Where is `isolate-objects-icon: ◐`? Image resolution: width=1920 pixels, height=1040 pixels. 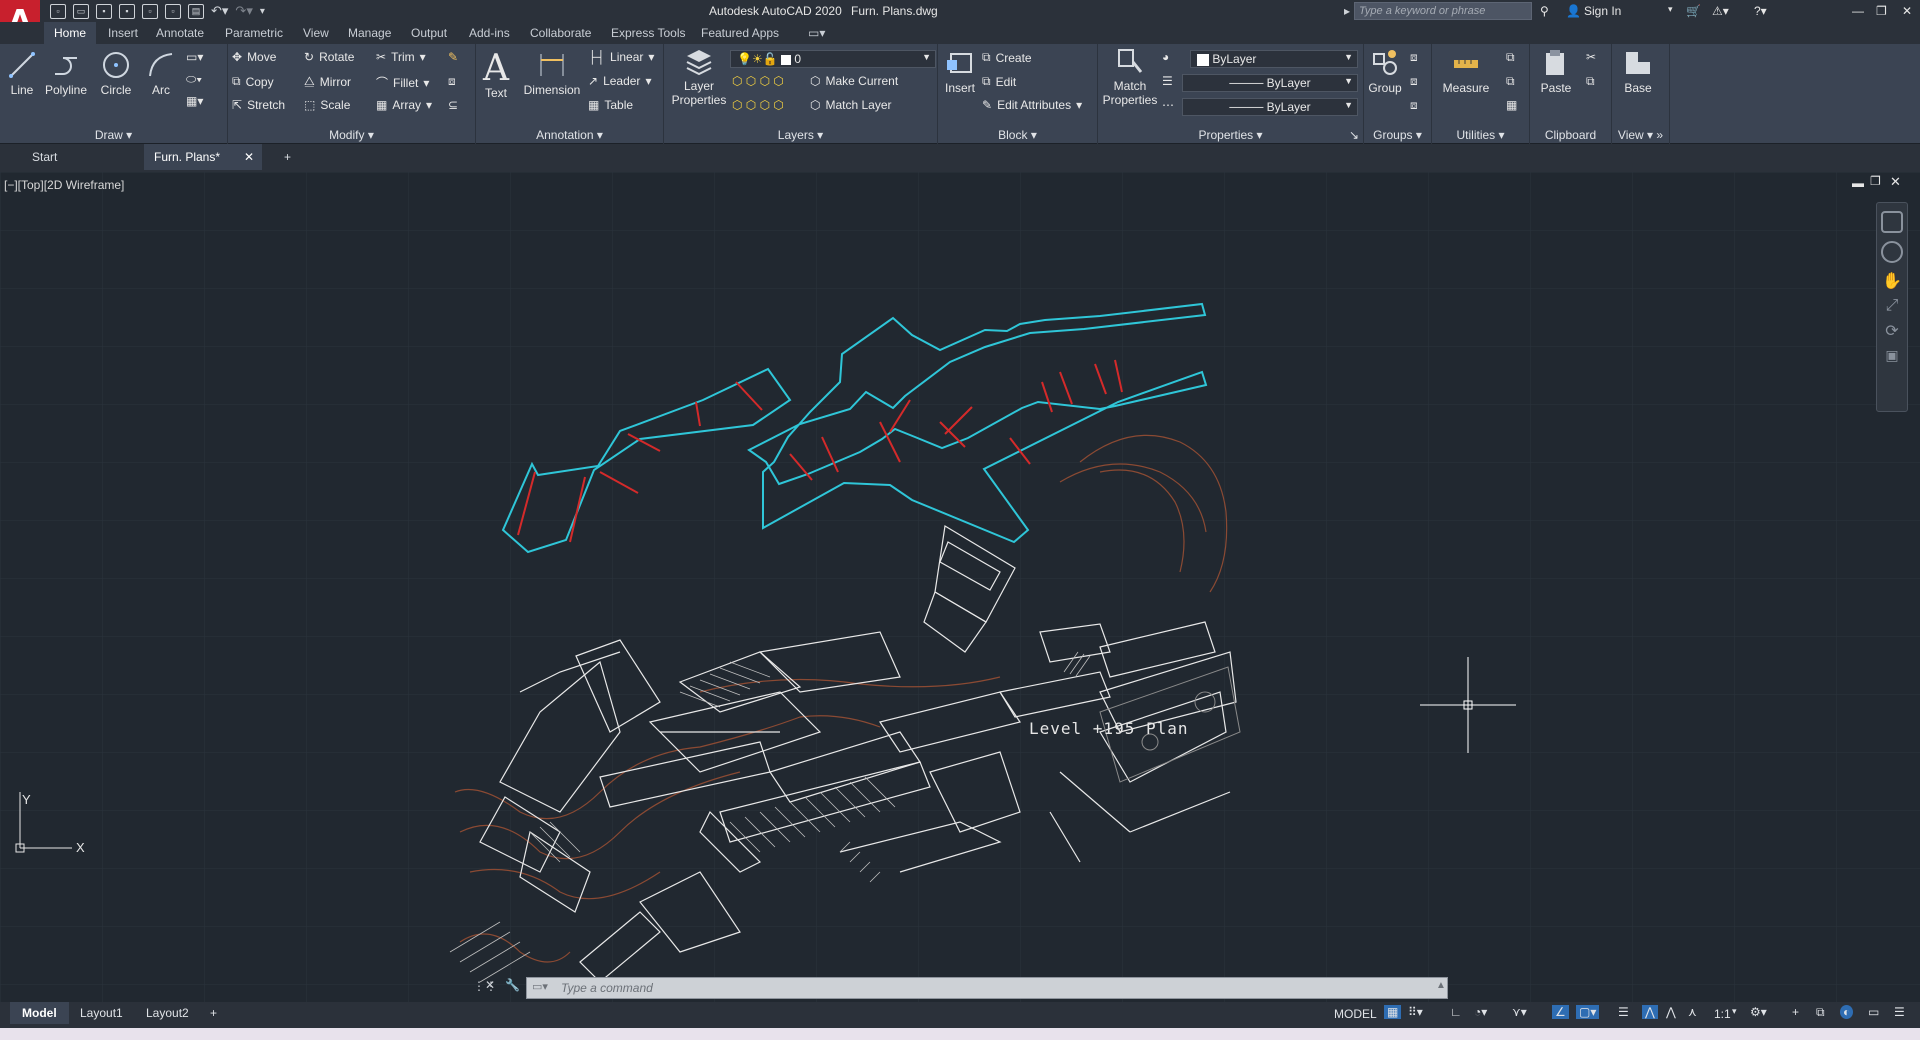 isolate-objects-icon: ◐ is located at coordinates (1847, 1012).